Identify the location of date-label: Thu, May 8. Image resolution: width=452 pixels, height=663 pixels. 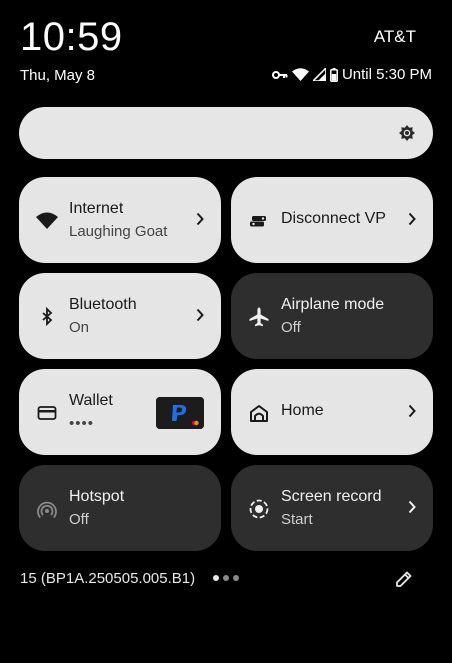
(58, 75).